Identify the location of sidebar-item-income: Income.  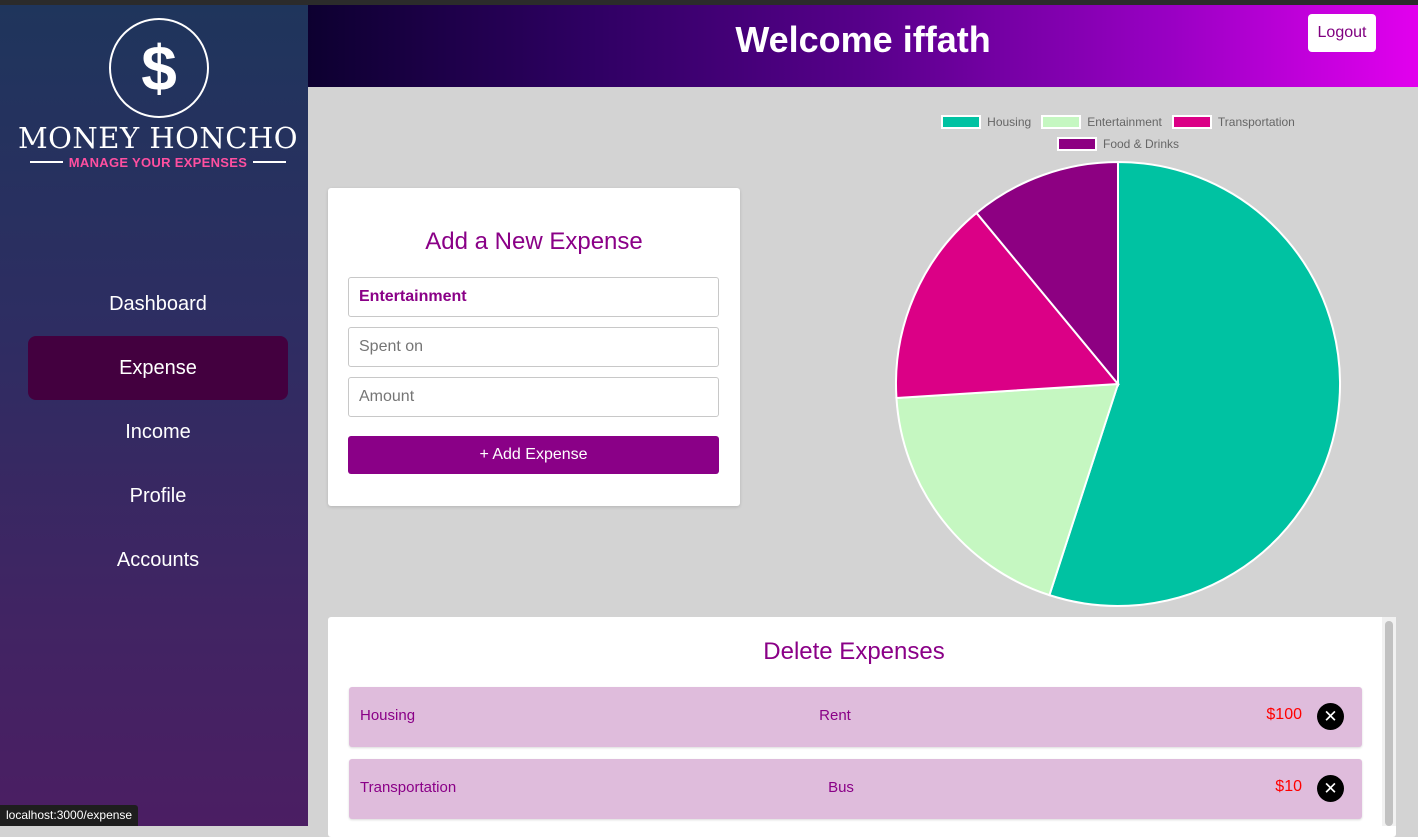
(158, 432).